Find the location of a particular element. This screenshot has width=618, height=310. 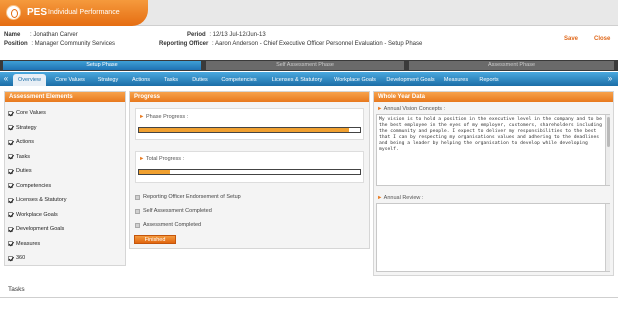

list-item: Strategy is located at coordinates (65, 128).